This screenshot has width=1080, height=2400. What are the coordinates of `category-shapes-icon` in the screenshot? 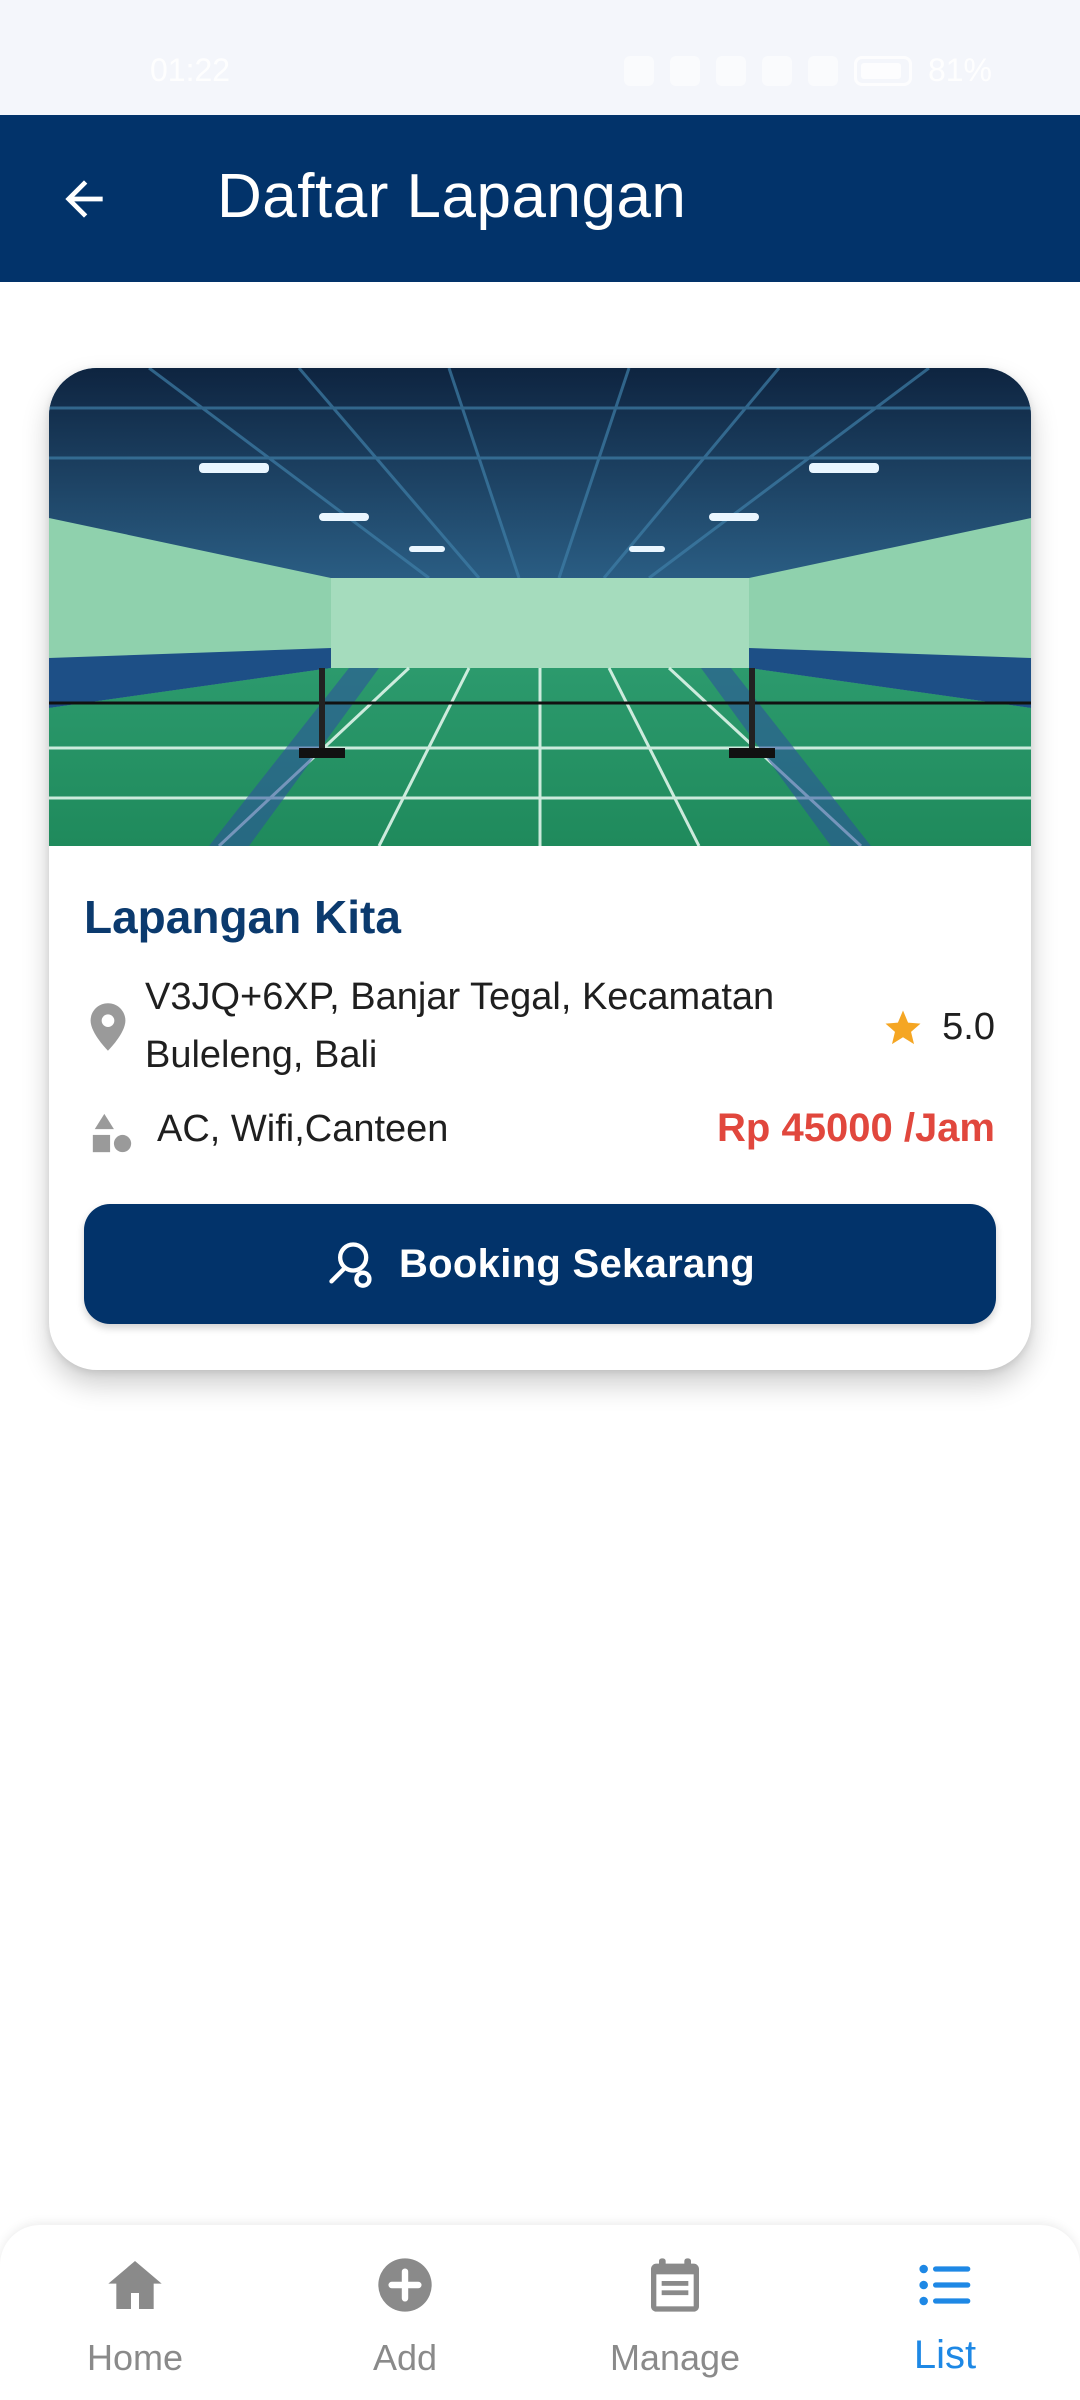 It's located at (112, 1133).